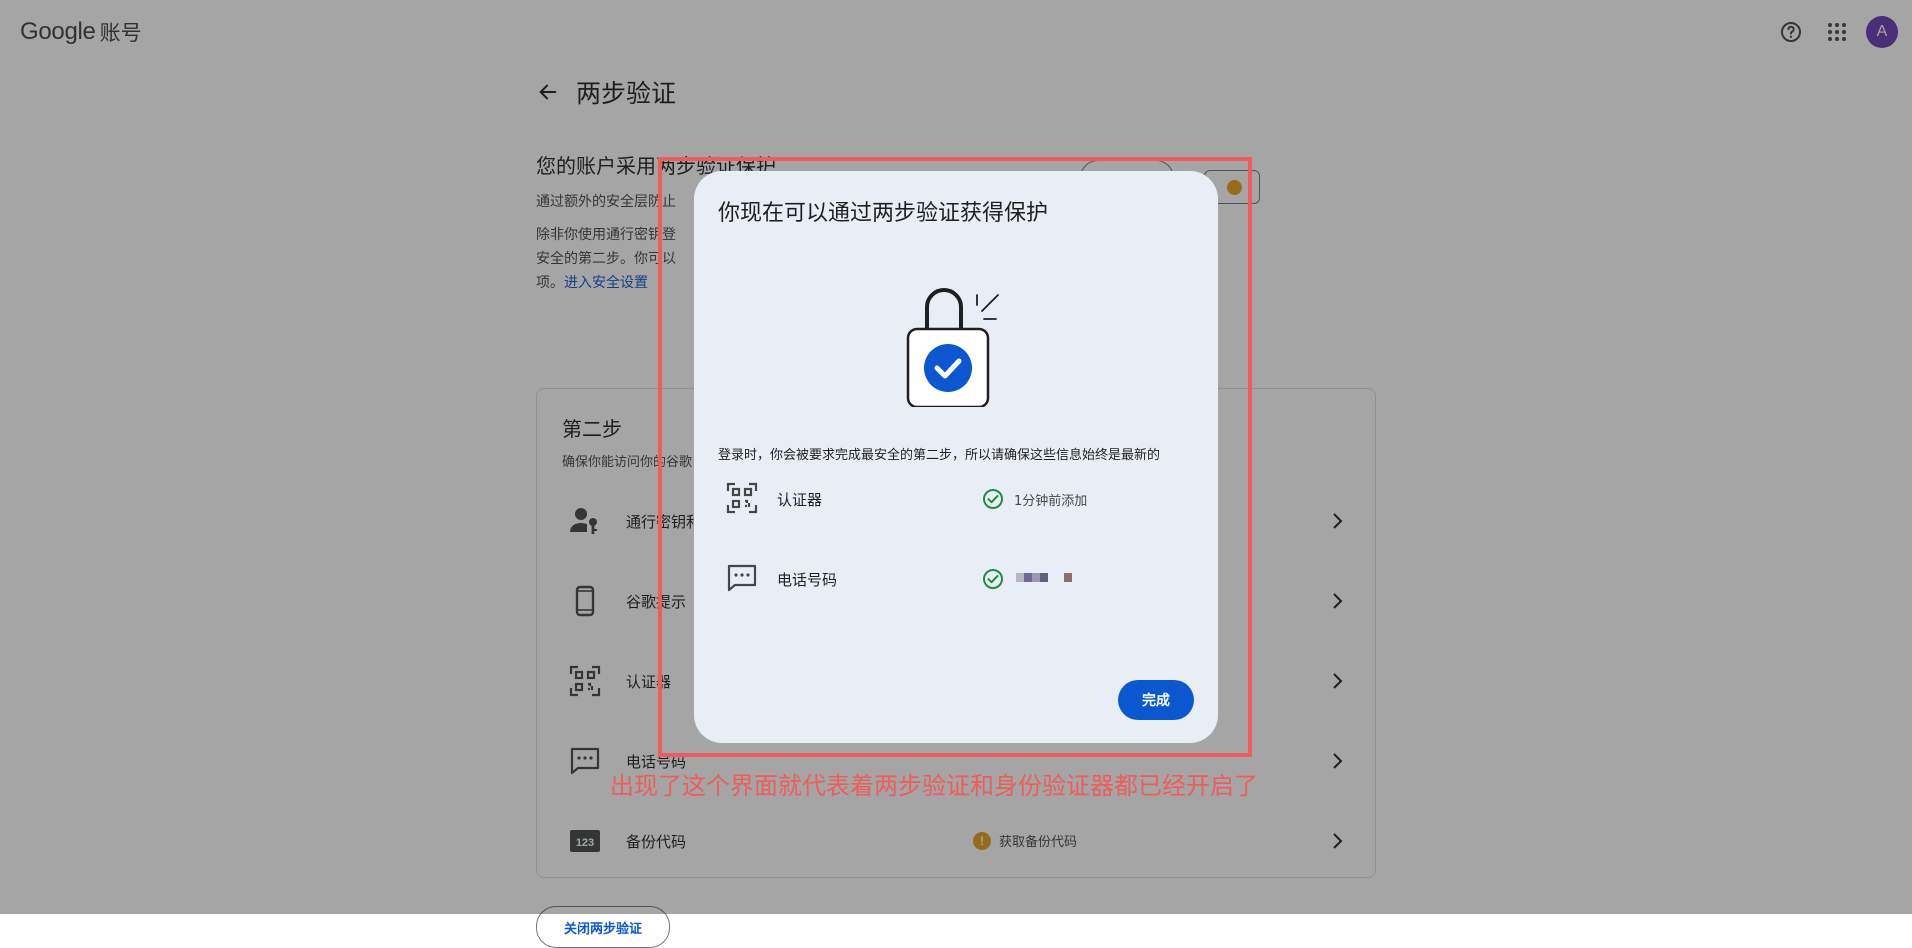 This screenshot has width=1912, height=948. I want to click on annotation-caption: 出现了这个界面就代表着两步验证和身份验证器都已经开启了, so click(934, 786).